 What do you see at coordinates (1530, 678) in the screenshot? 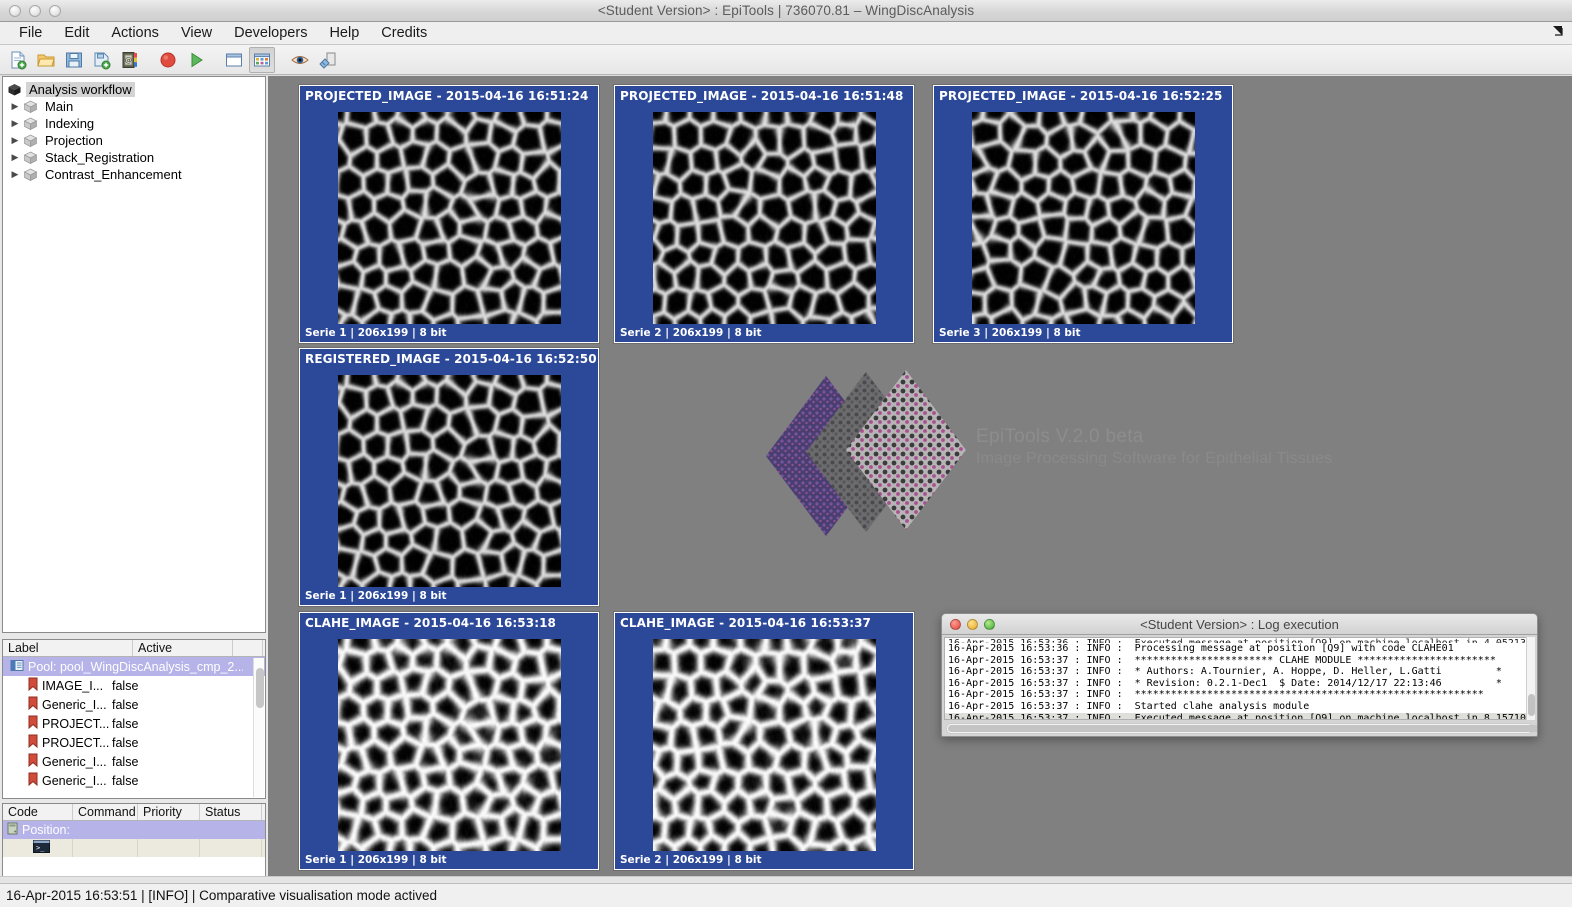
I see `log-vertical-scrollbar` at bounding box center [1530, 678].